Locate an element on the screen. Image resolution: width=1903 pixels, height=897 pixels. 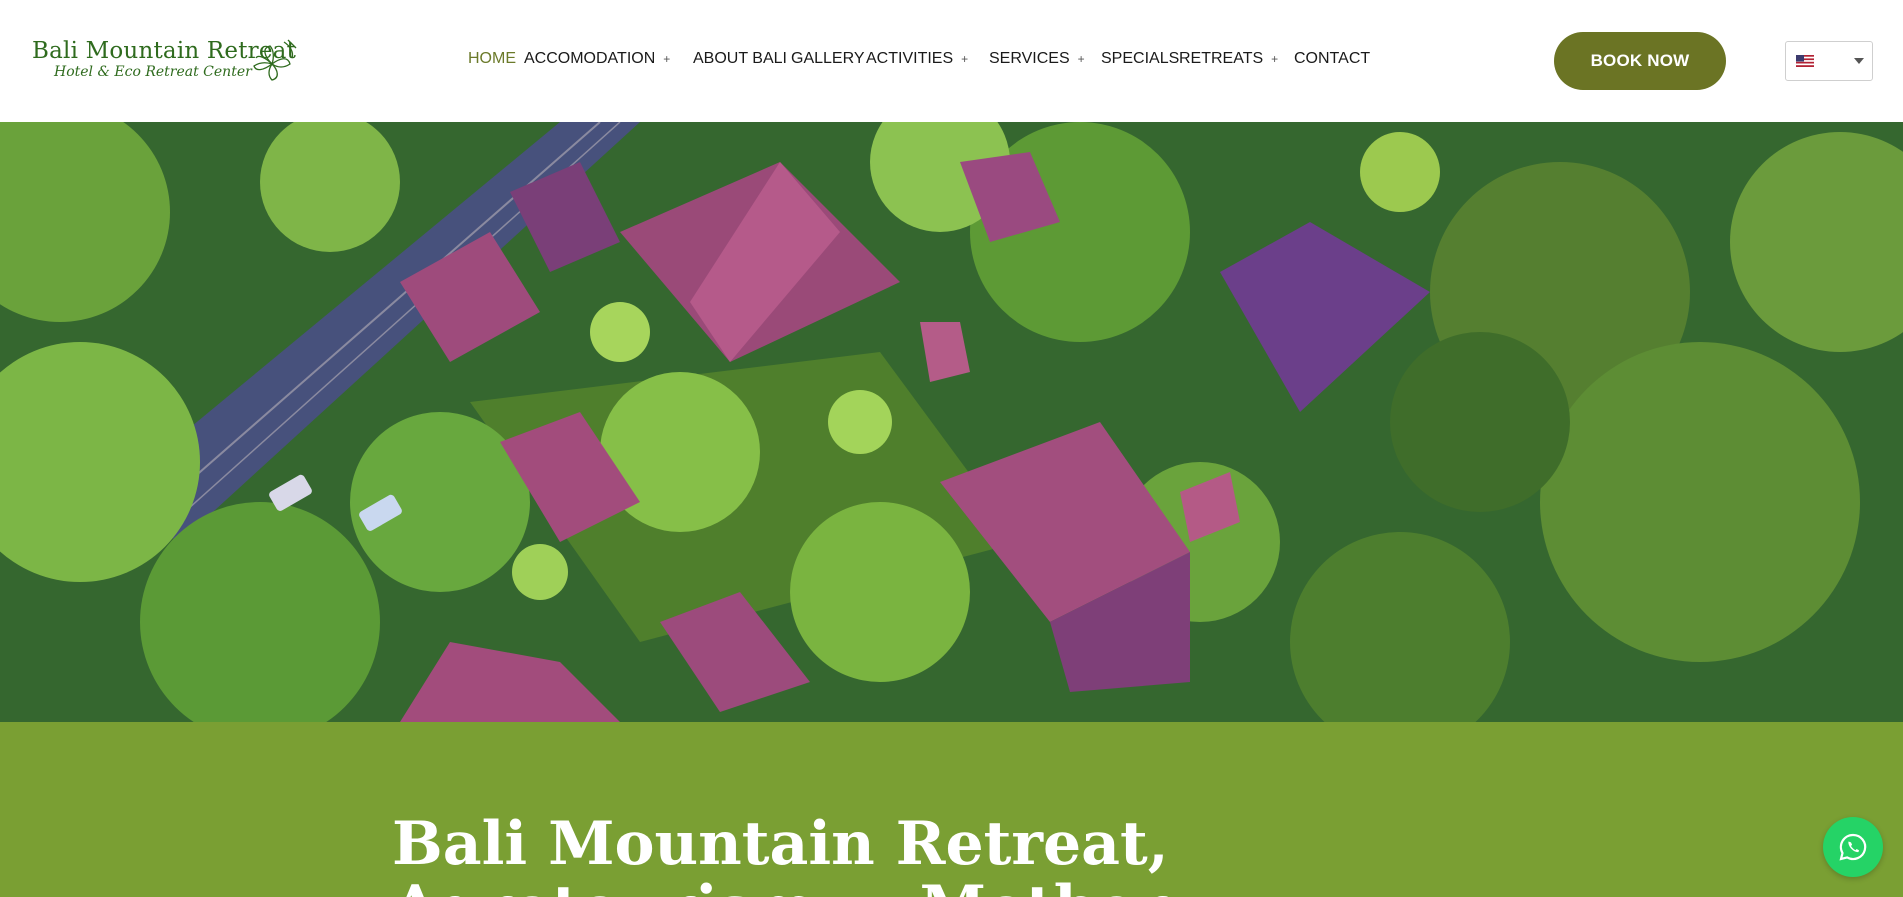
whatsapp-button is located at coordinates (1853, 847).